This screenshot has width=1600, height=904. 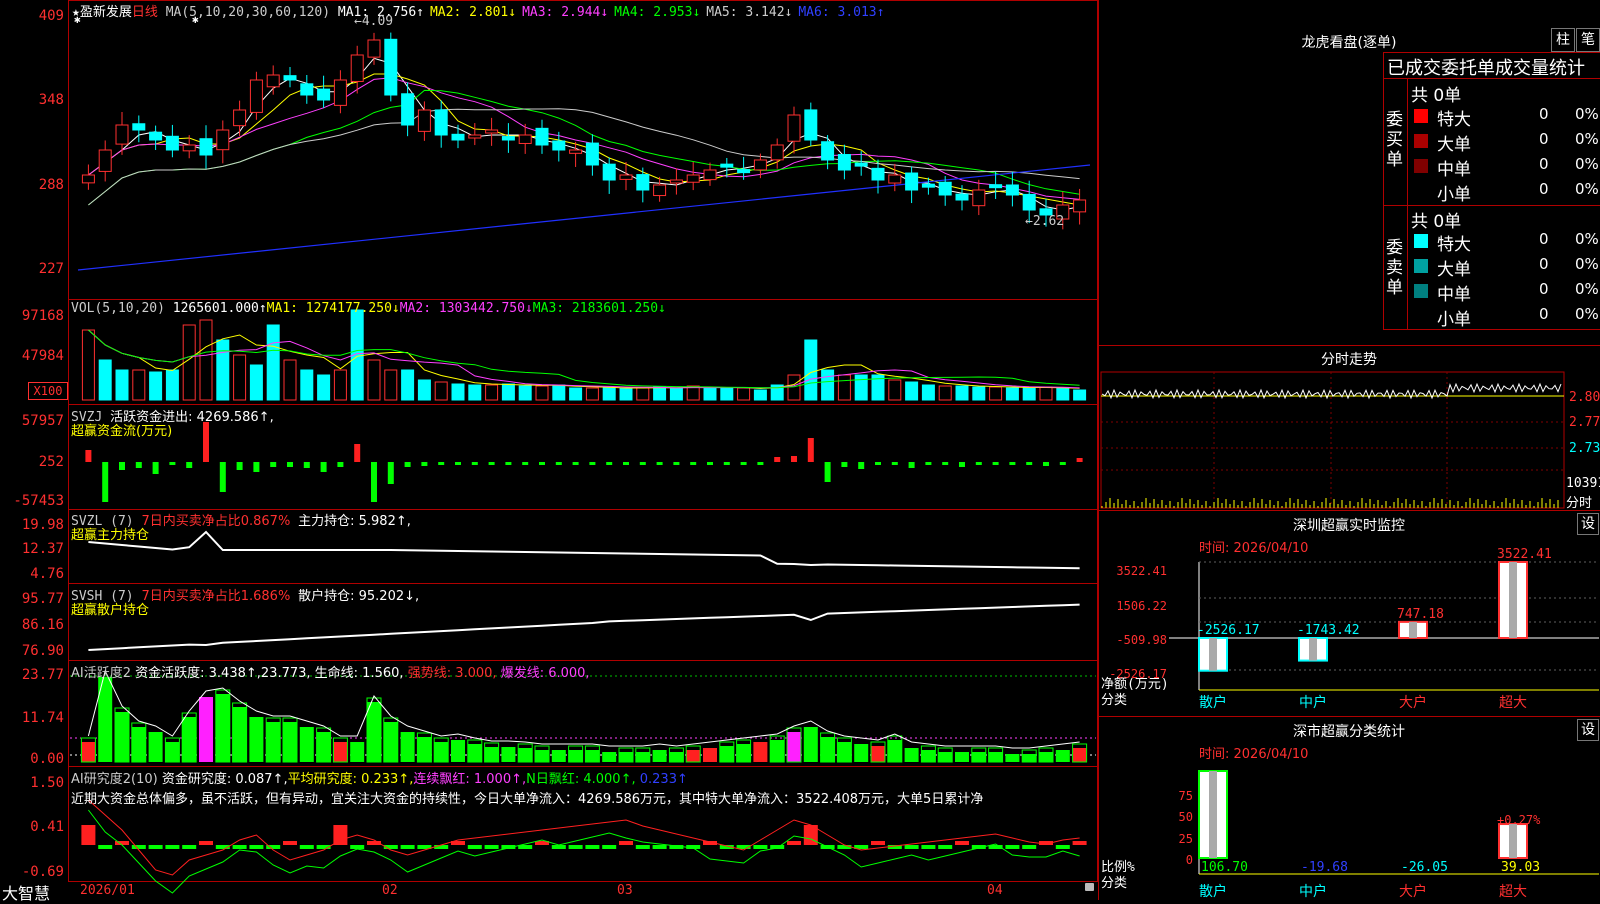 What do you see at coordinates (1513, 600) in the screenshot?
I see `sz-monitor-bar-shade` at bounding box center [1513, 600].